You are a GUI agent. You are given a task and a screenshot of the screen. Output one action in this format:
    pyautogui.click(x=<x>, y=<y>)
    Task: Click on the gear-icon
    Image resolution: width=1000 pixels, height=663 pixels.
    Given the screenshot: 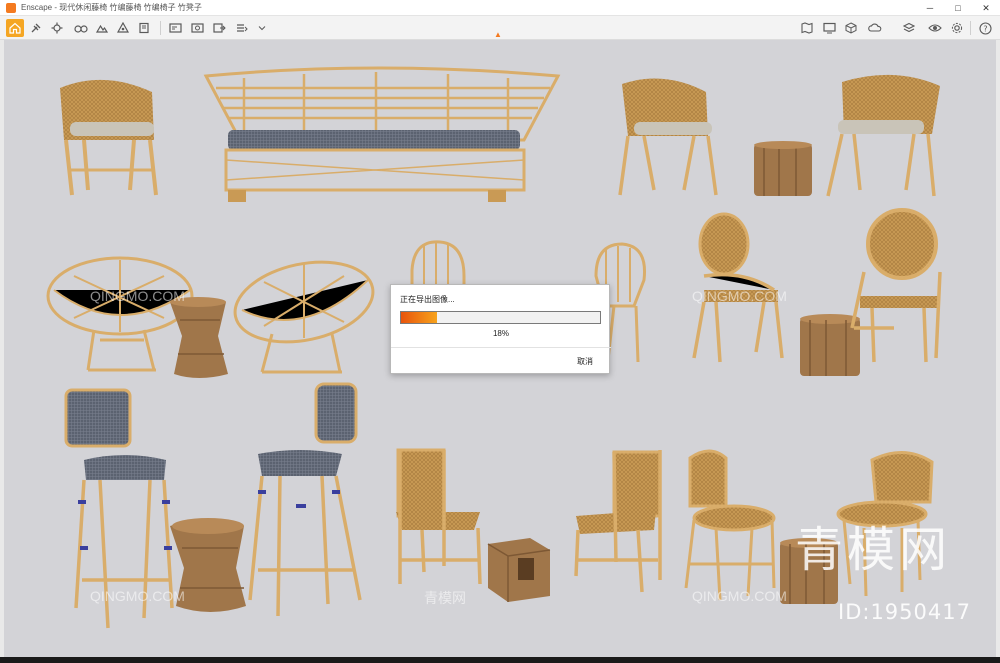 What is the action you would take?
    pyautogui.click(x=957, y=28)
    